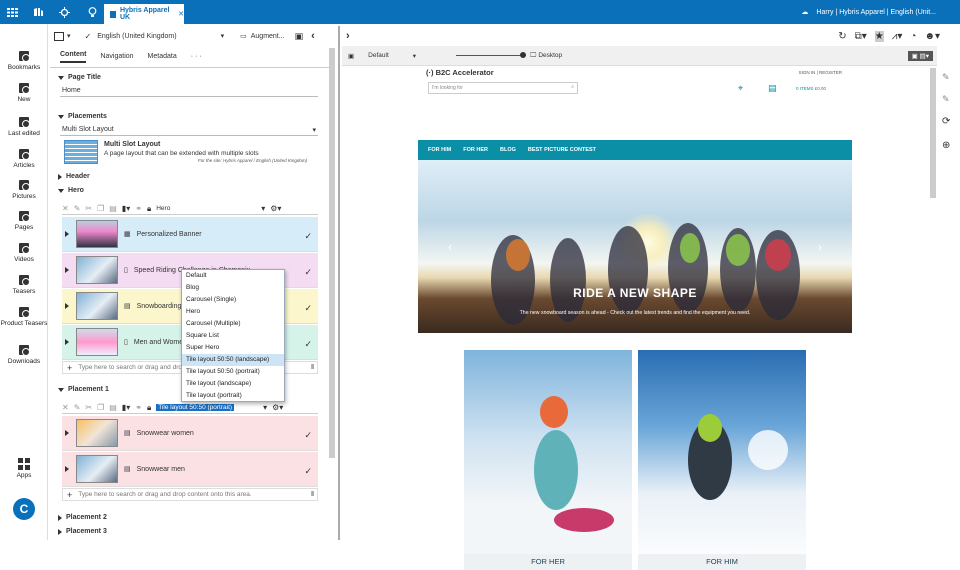  What do you see at coordinates (811, 88) in the screenshot?
I see `cart-label: 0 ITEMS £0.00` at bounding box center [811, 88].